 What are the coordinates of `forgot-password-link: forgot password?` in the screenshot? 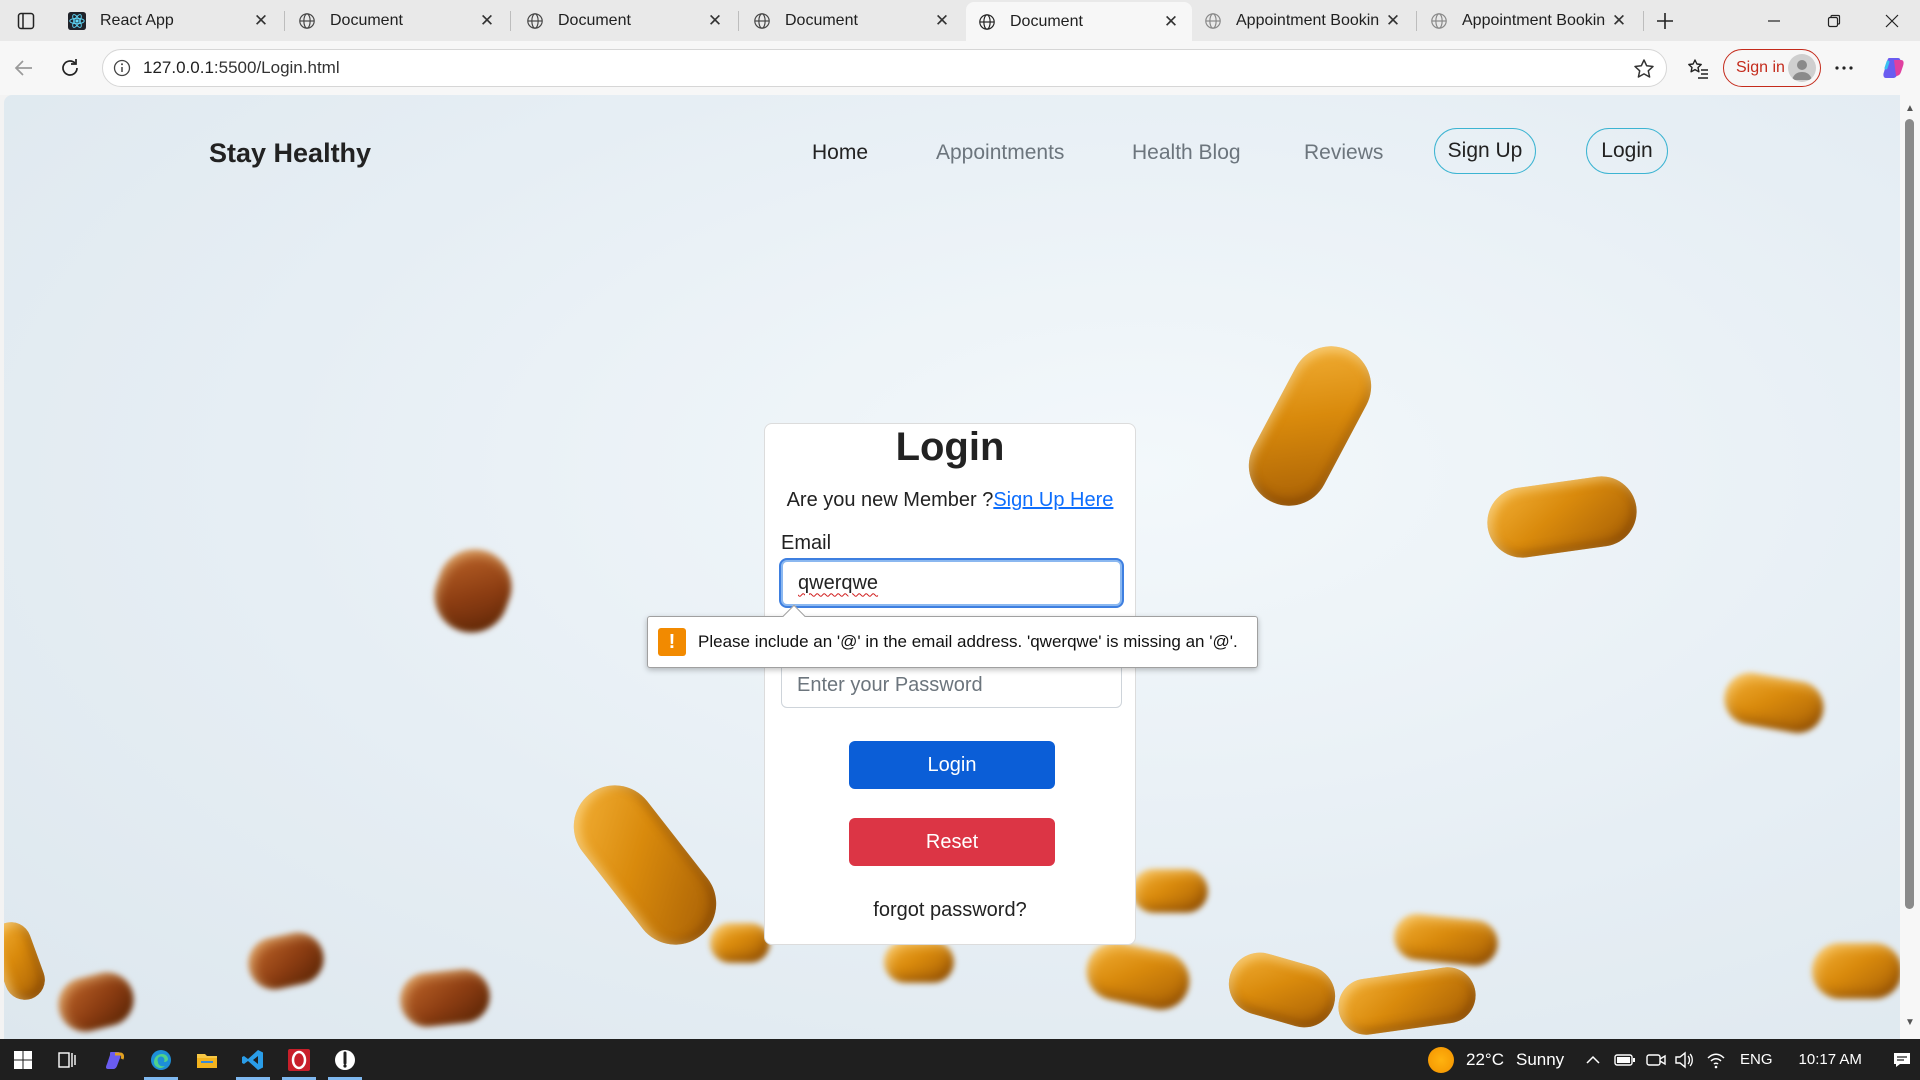 It's located at (950, 910).